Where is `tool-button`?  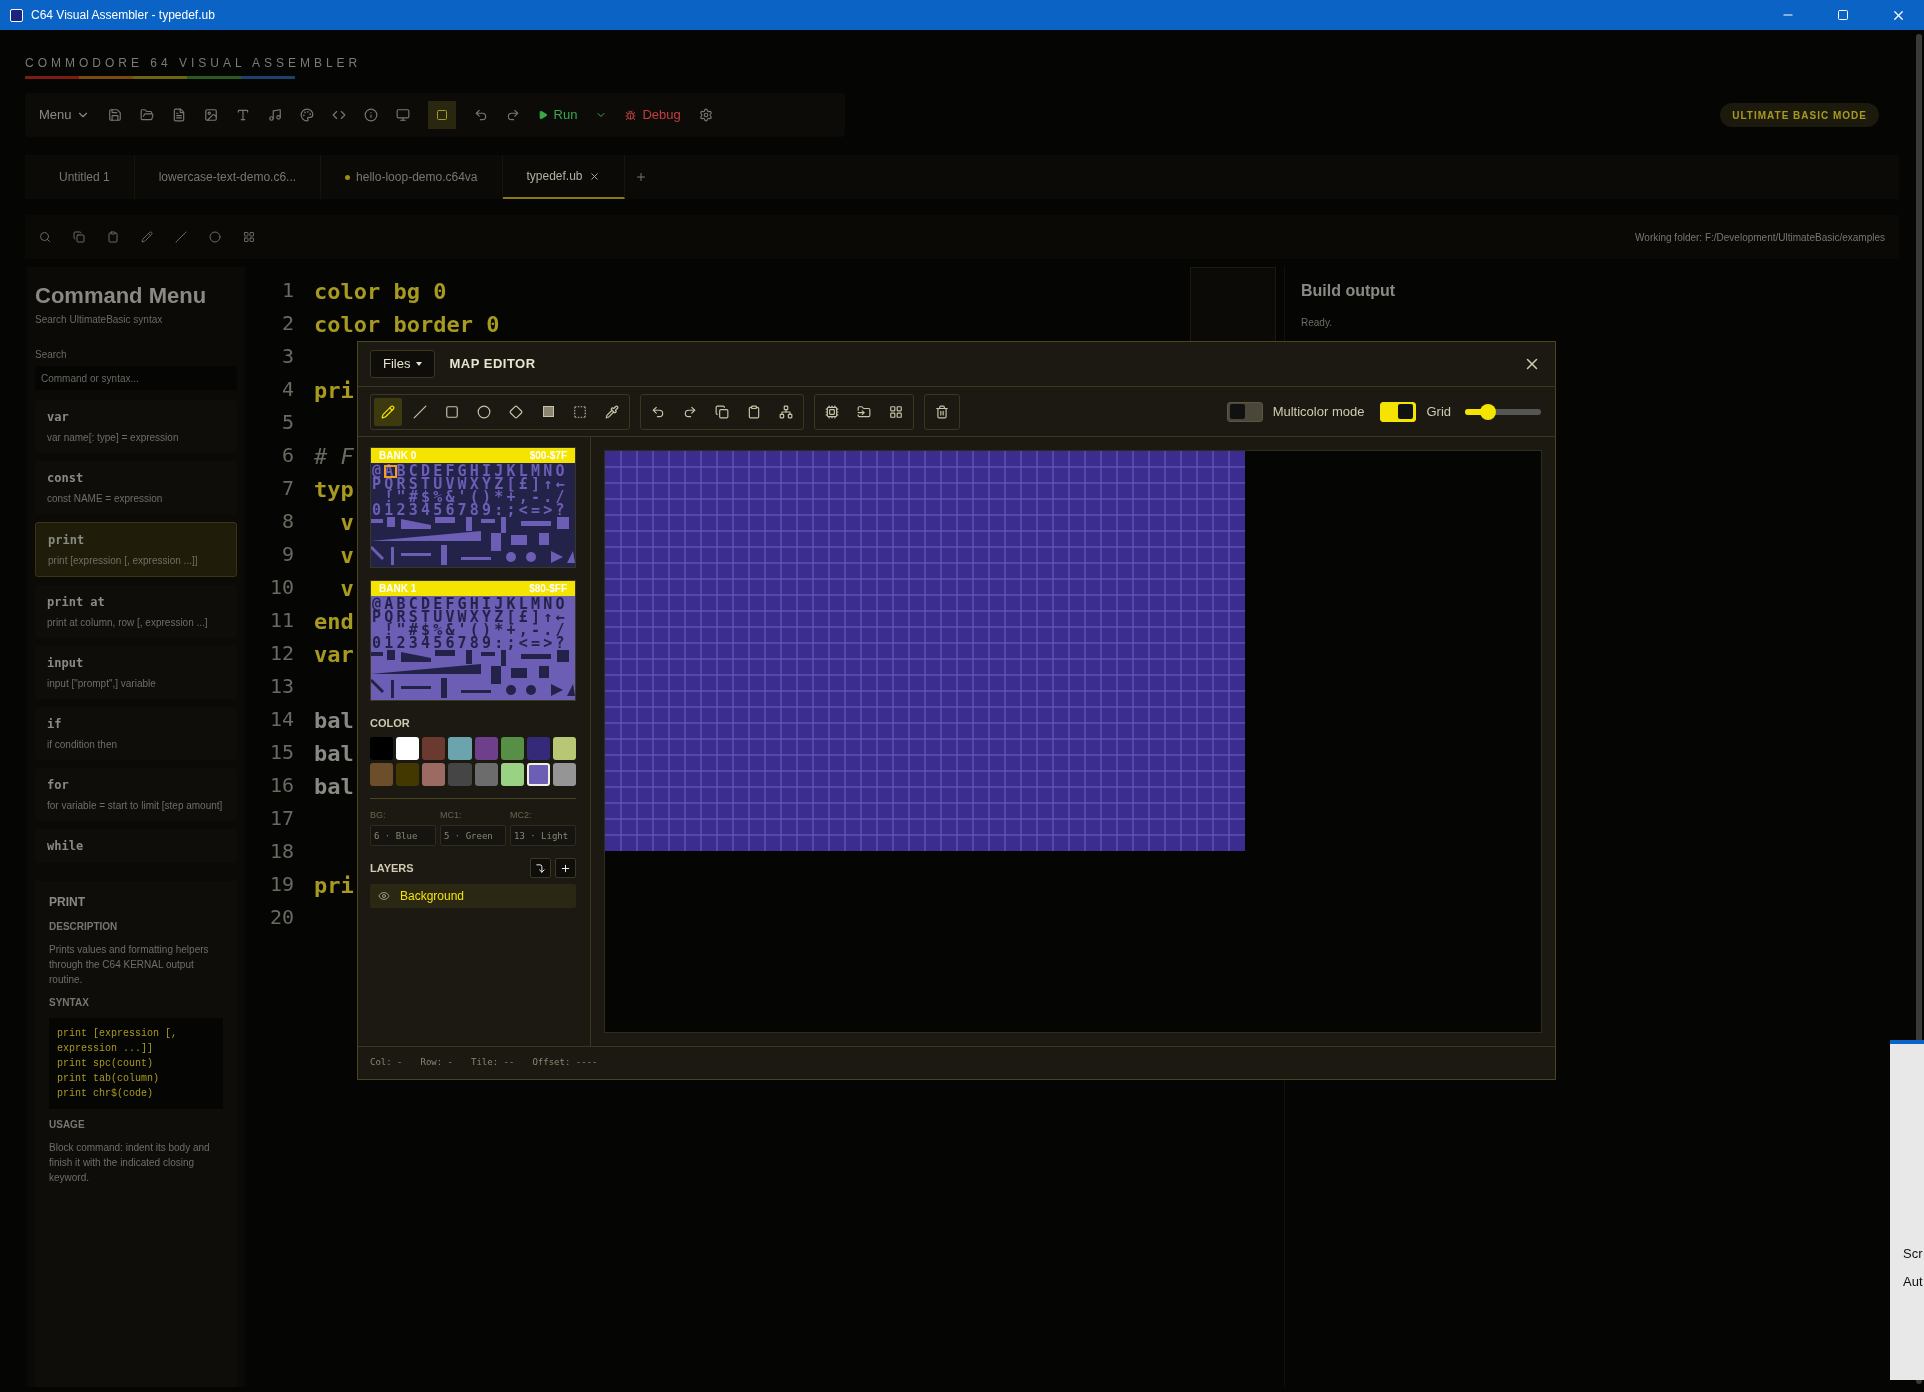
tool-button is located at coordinates (388, 411).